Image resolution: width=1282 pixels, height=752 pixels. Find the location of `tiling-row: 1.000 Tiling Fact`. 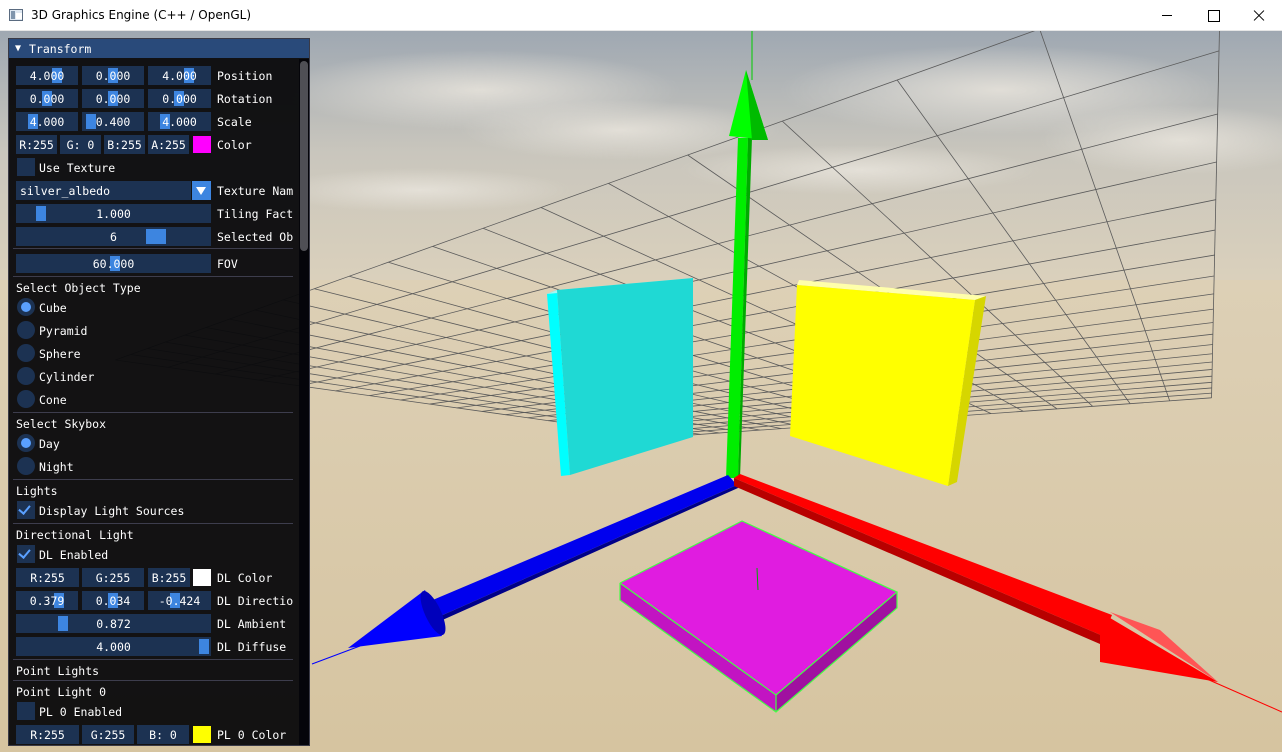

tiling-row: 1.000 Tiling Fact is located at coordinates (154, 213).